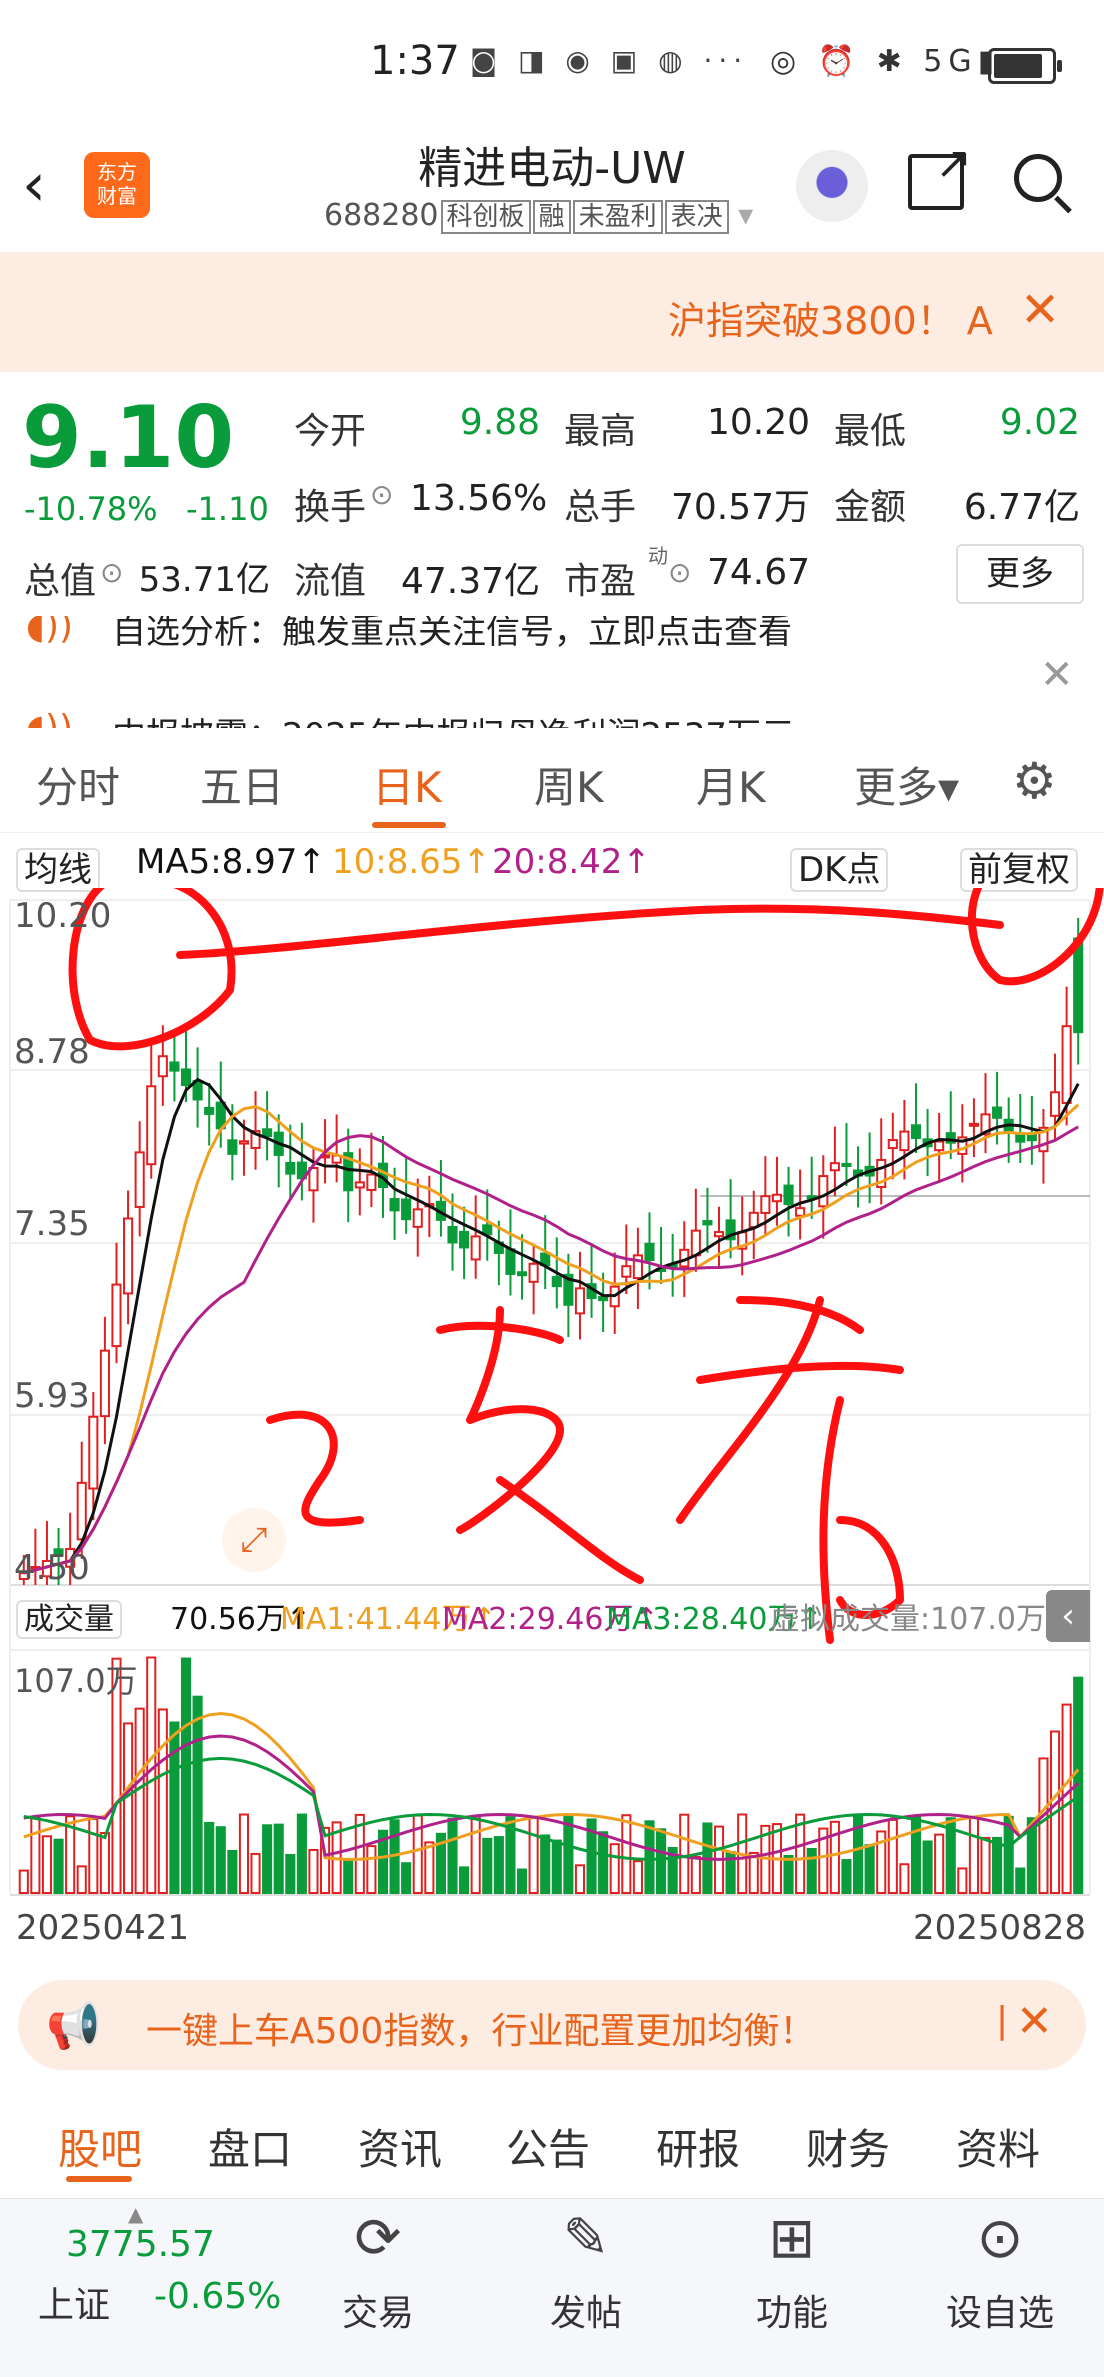 Image resolution: width=1104 pixels, height=2377 pixels. What do you see at coordinates (378, 2238) in the screenshot?
I see `yen-icon: ⟳` at bounding box center [378, 2238].